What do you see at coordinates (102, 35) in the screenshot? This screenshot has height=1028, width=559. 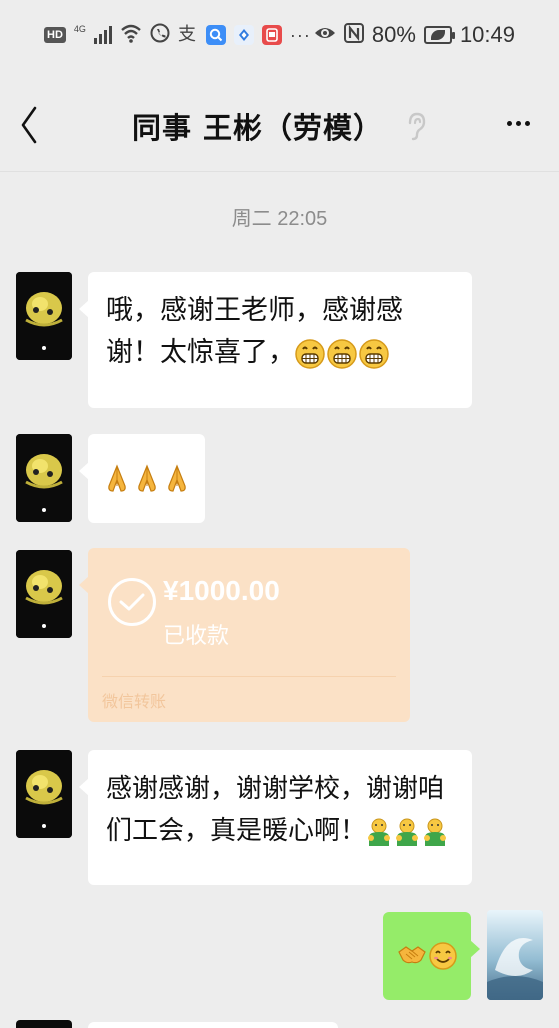 I see `signal-icon` at bounding box center [102, 35].